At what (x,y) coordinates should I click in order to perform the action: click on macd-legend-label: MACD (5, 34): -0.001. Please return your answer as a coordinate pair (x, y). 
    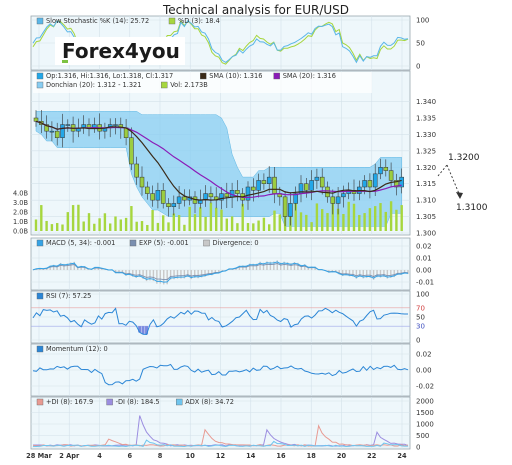
    Looking at the image, I should click on (80, 243).